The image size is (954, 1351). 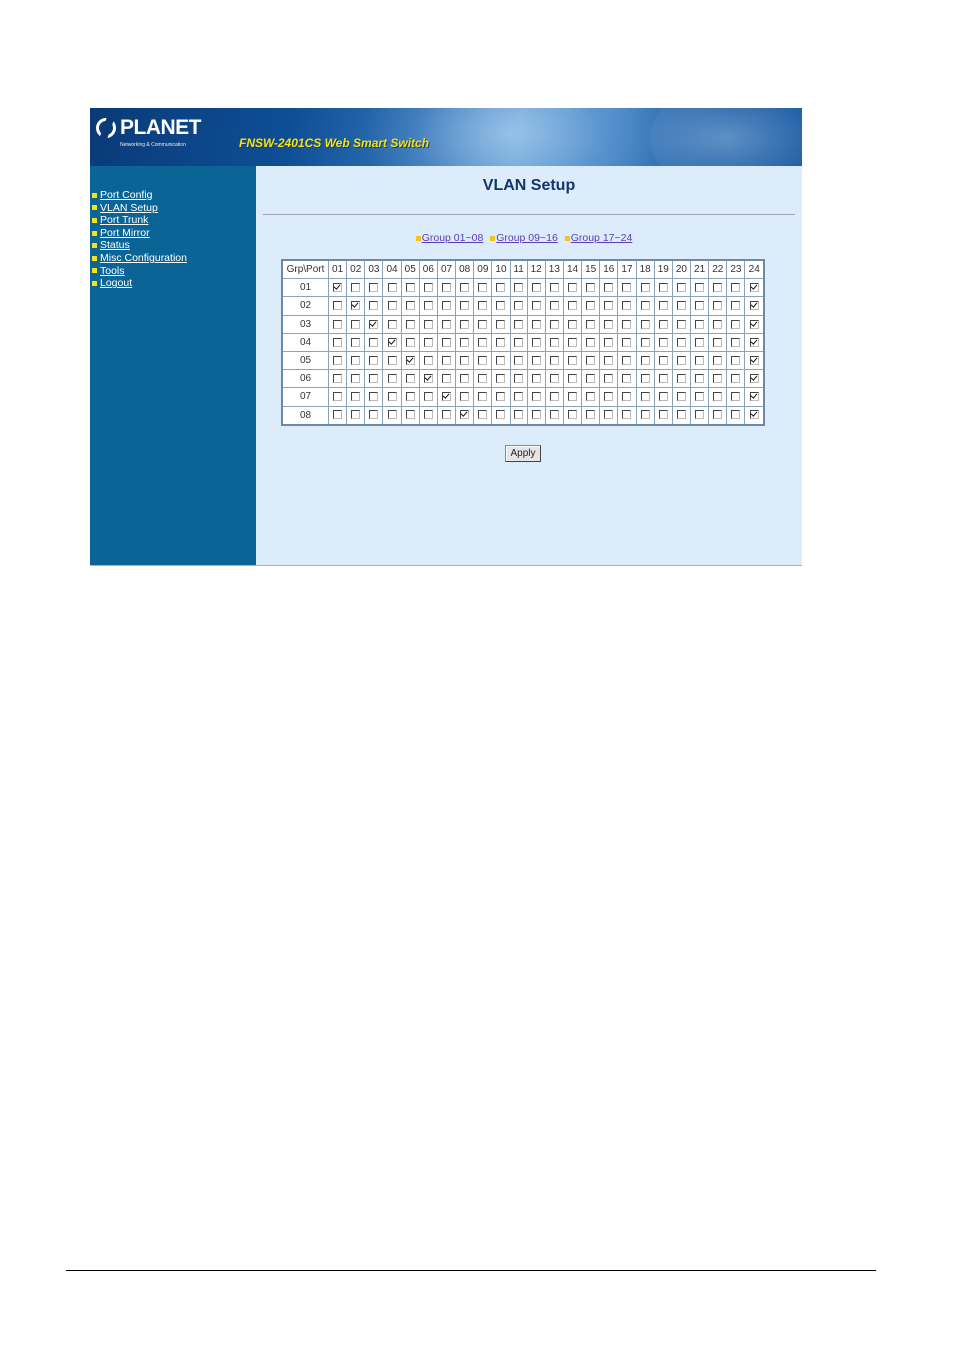 I want to click on sidebar-item-port-trunk: Port Trunk, so click(x=139, y=220).